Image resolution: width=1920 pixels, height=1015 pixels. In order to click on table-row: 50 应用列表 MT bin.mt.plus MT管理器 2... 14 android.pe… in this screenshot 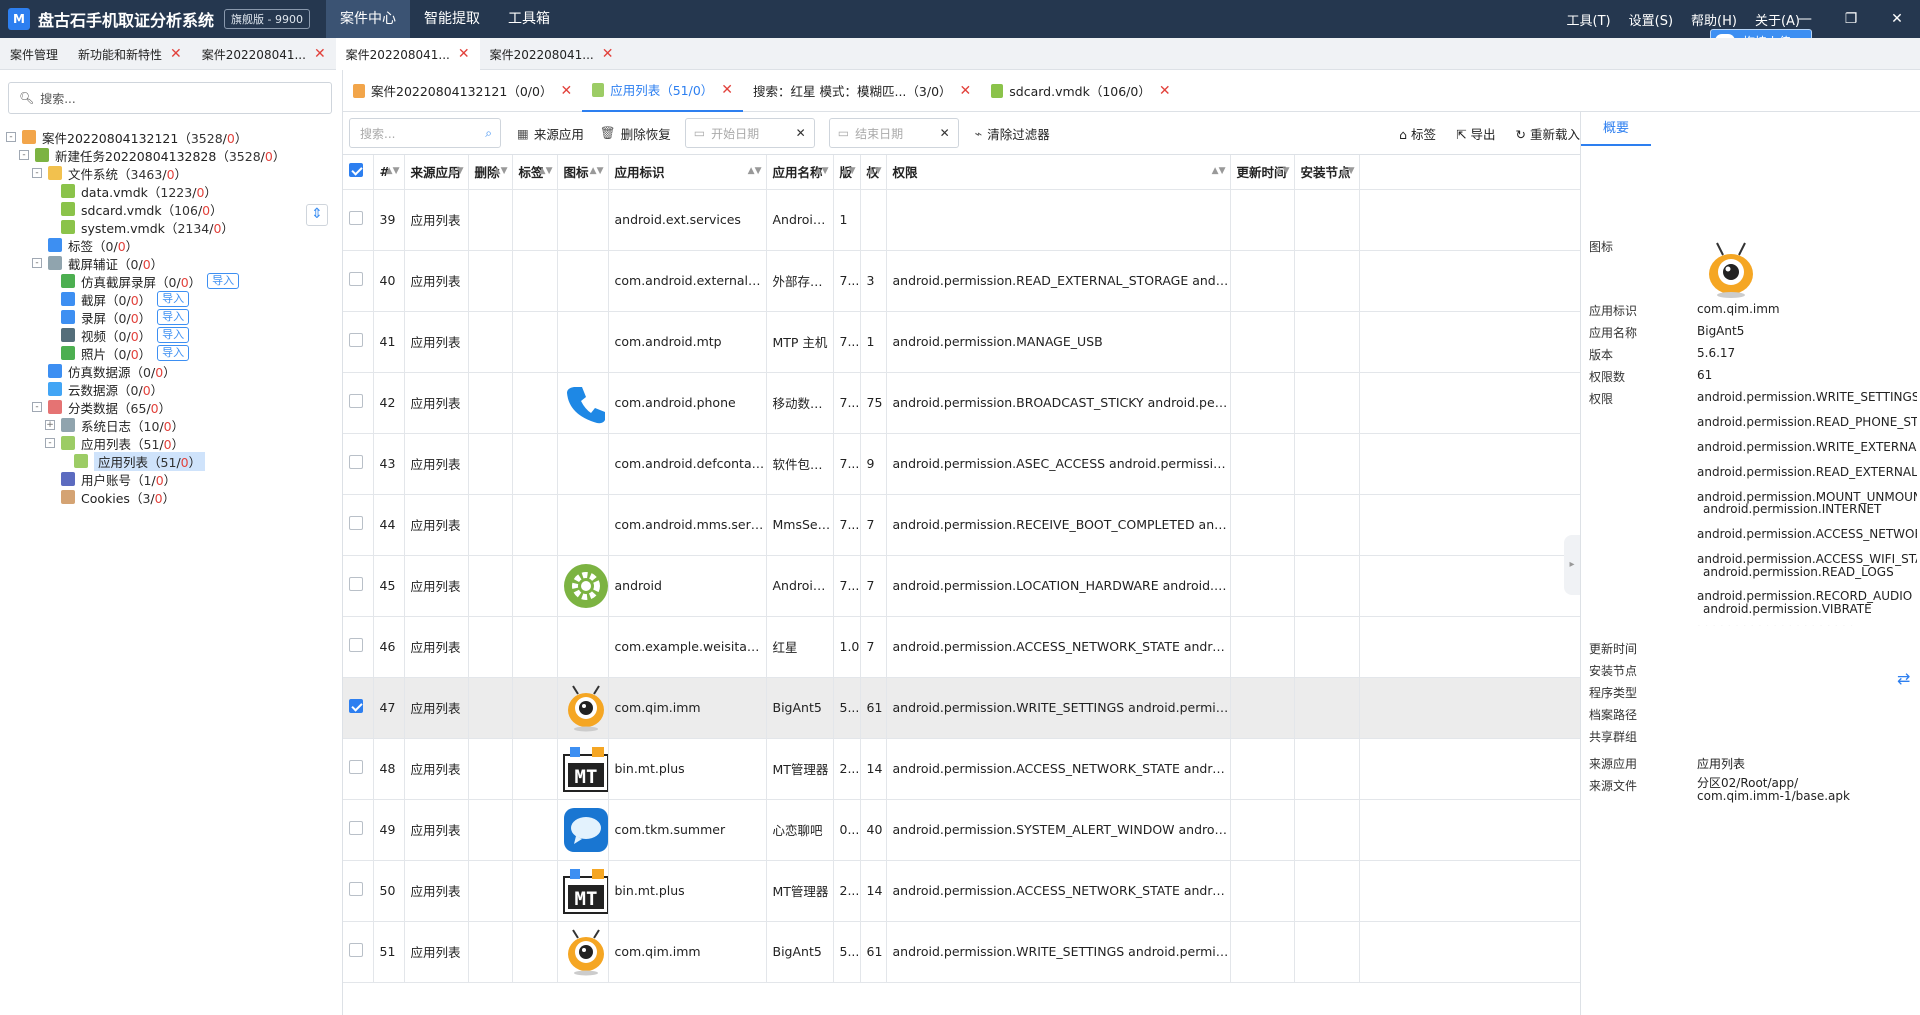, I will do `click(962, 891)`.